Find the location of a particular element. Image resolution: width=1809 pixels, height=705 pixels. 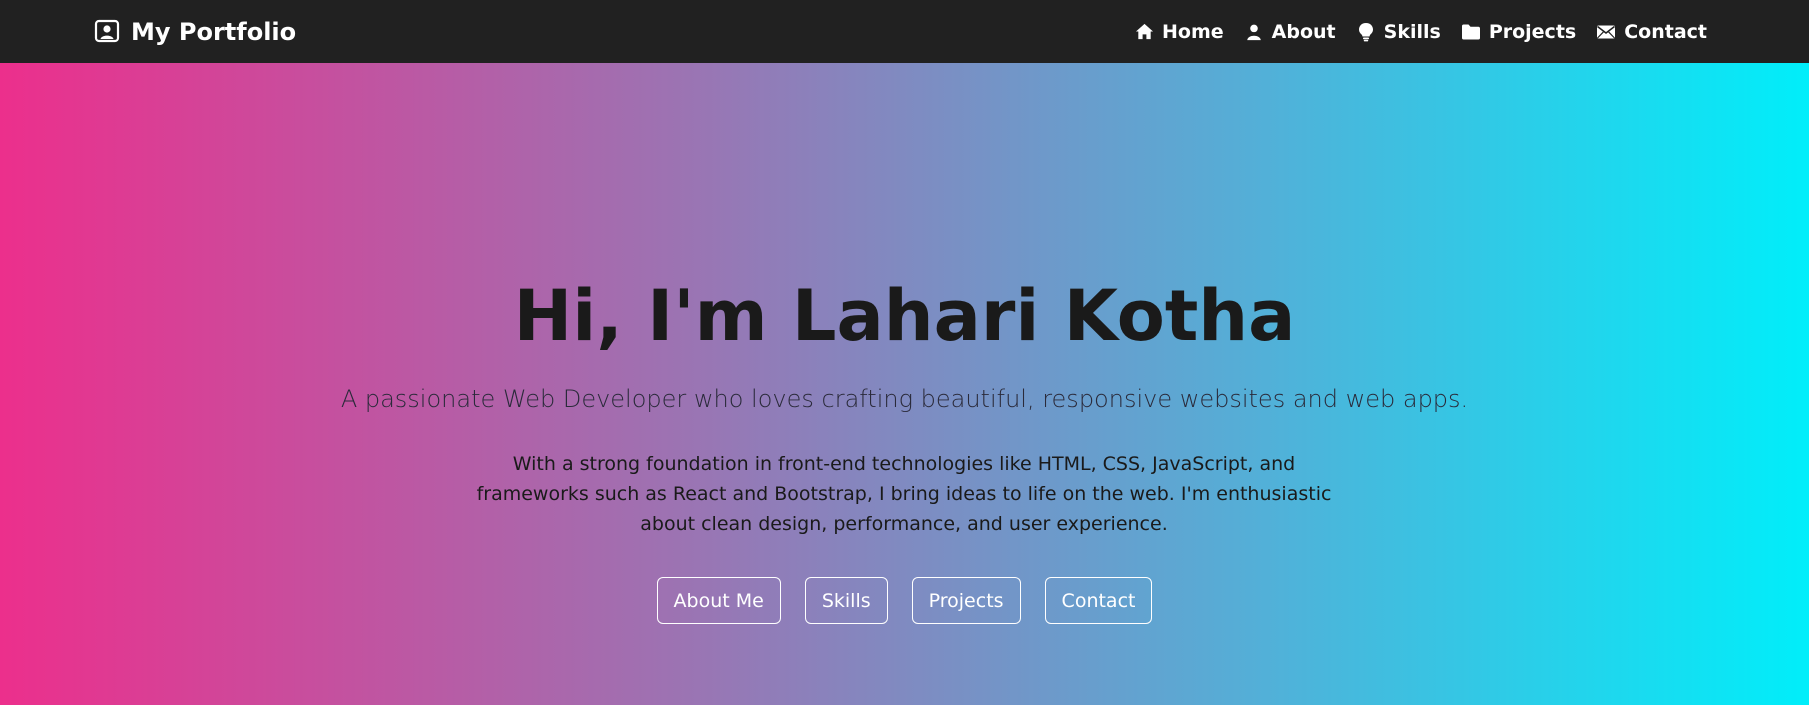

nav-link-skills: Skills is located at coordinates (1398, 32).